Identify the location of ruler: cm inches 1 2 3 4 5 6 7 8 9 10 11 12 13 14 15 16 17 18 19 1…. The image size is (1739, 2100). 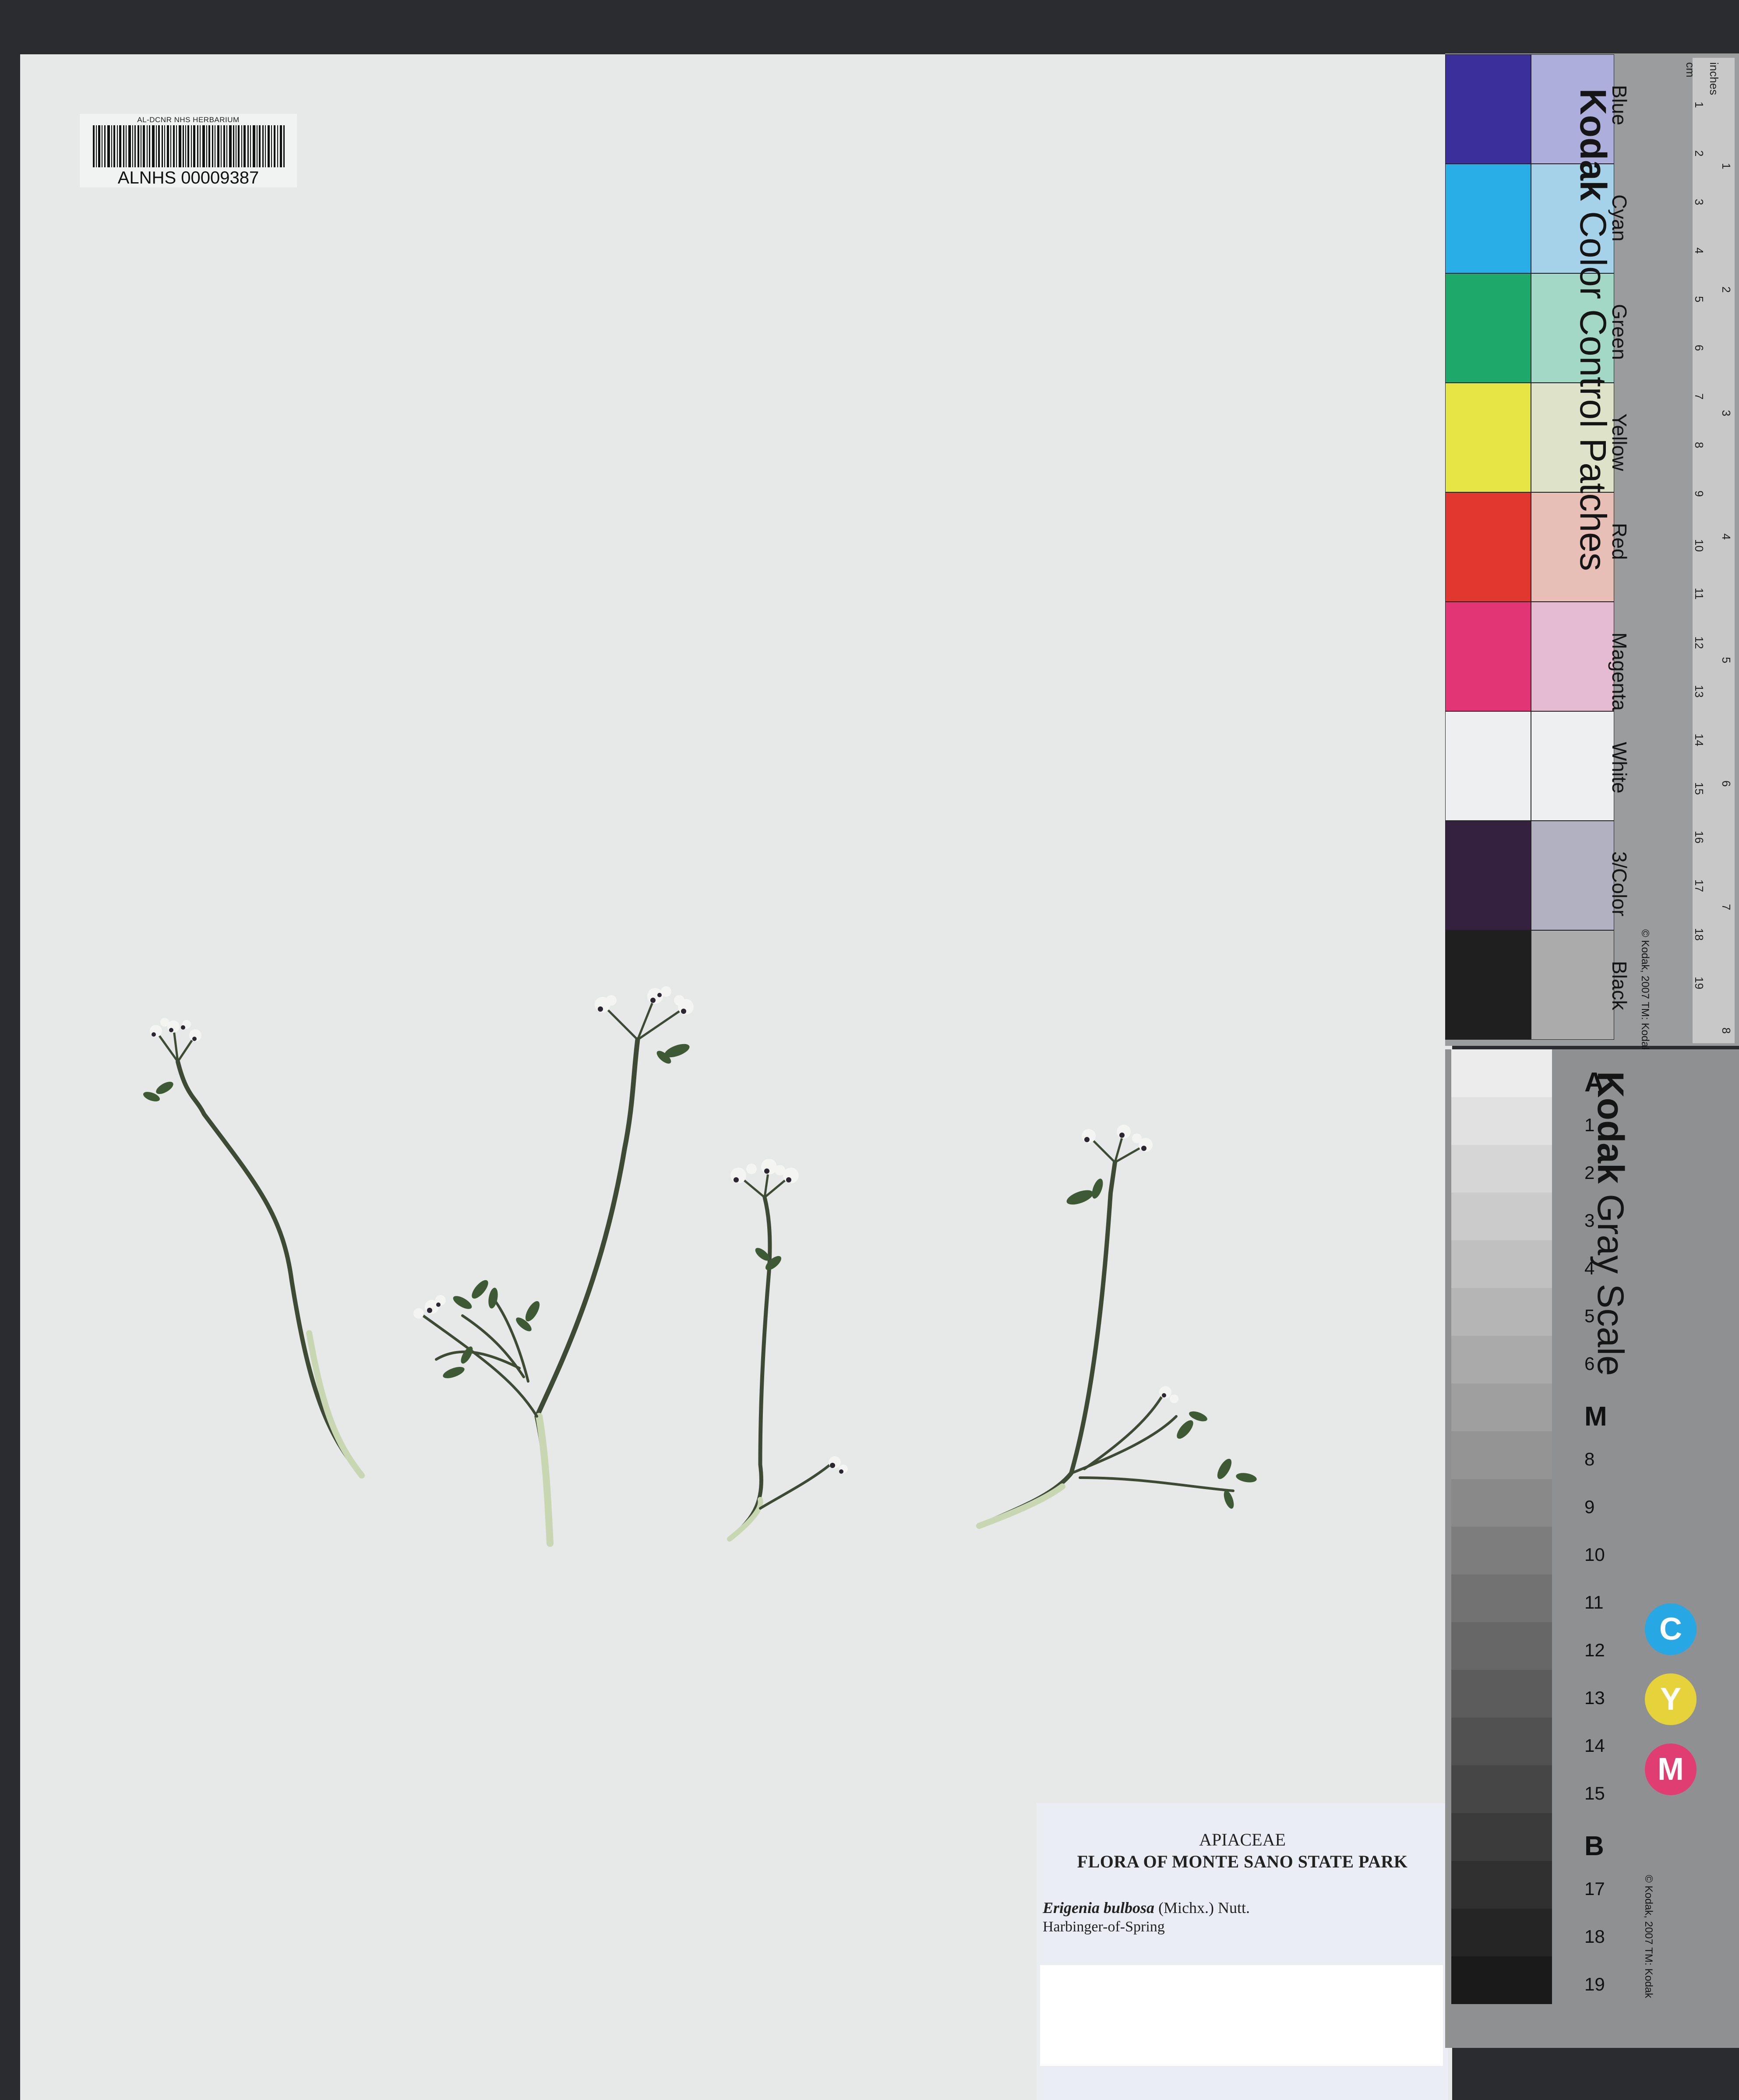
(1709, 550).